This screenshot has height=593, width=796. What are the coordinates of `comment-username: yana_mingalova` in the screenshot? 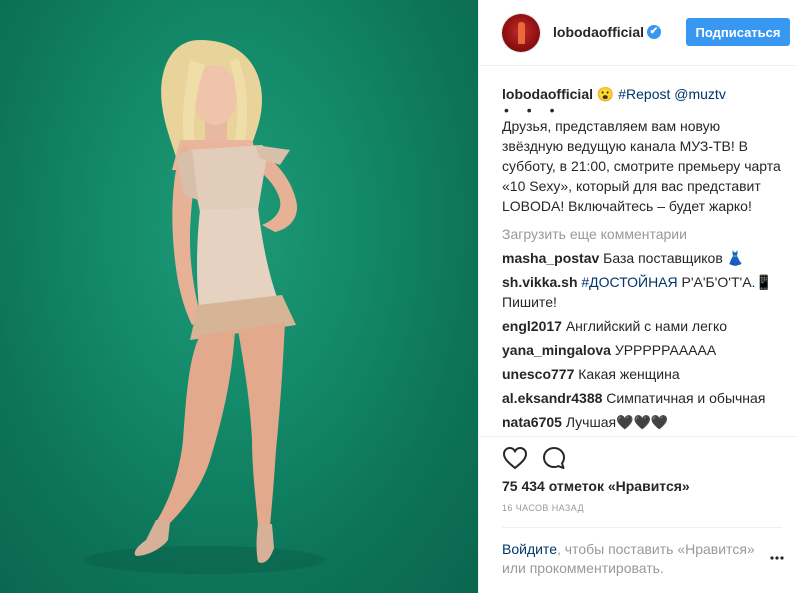 It's located at (556, 350).